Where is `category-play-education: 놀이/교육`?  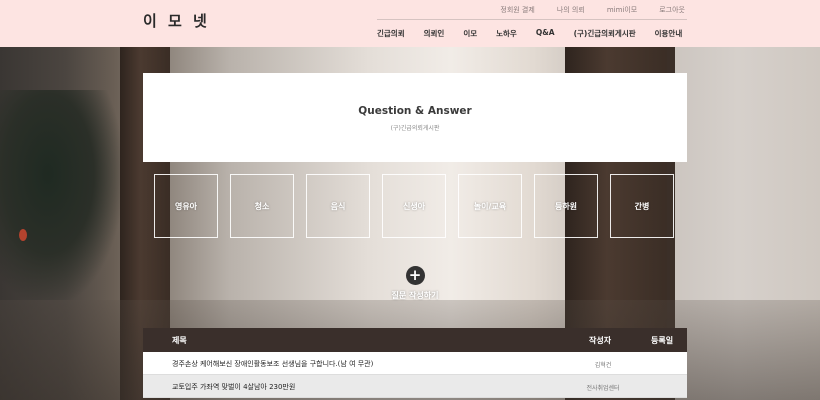 category-play-education: 놀이/교육 is located at coordinates (490, 206).